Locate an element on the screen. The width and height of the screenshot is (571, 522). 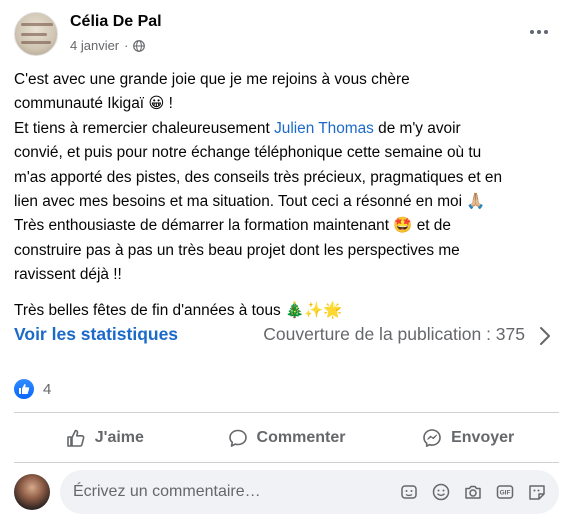
like-button: J'aime is located at coordinates (105, 438).